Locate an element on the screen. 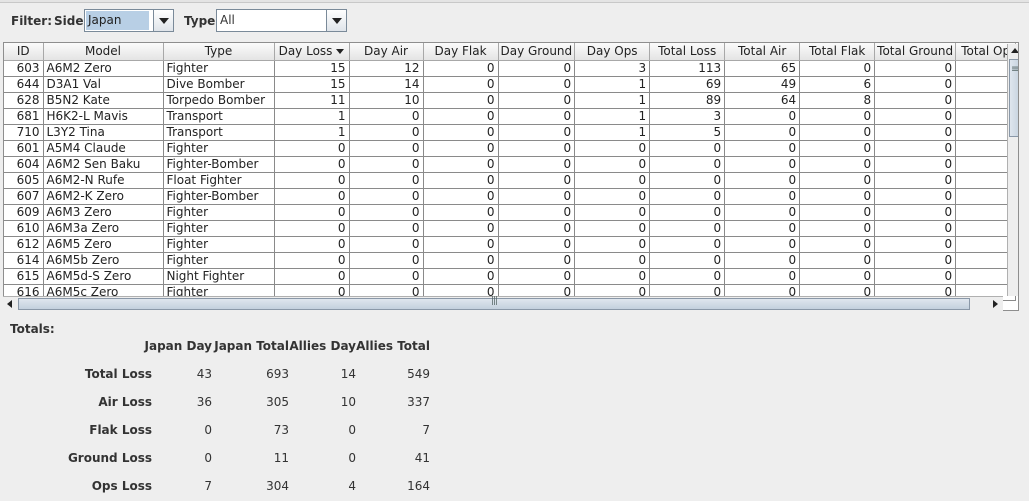 The image size is (1029, 501). table-cell: 609 is located at coordinates (24, 212).